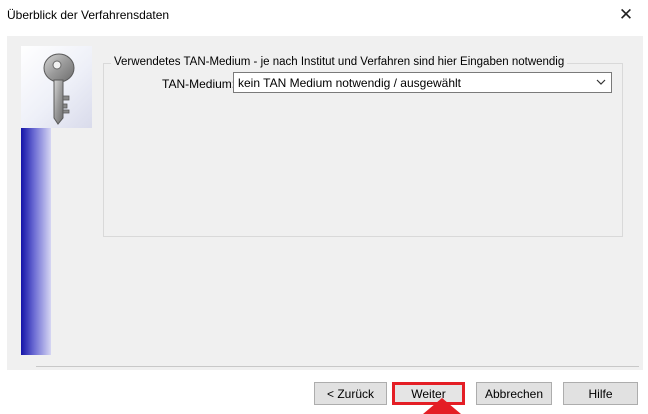 This screenshot has height=414, width=648. What do you see at coordinates (600, 393) in the screenshot?
I see `help-button: Hilfe` at bounding box center [600, 393].